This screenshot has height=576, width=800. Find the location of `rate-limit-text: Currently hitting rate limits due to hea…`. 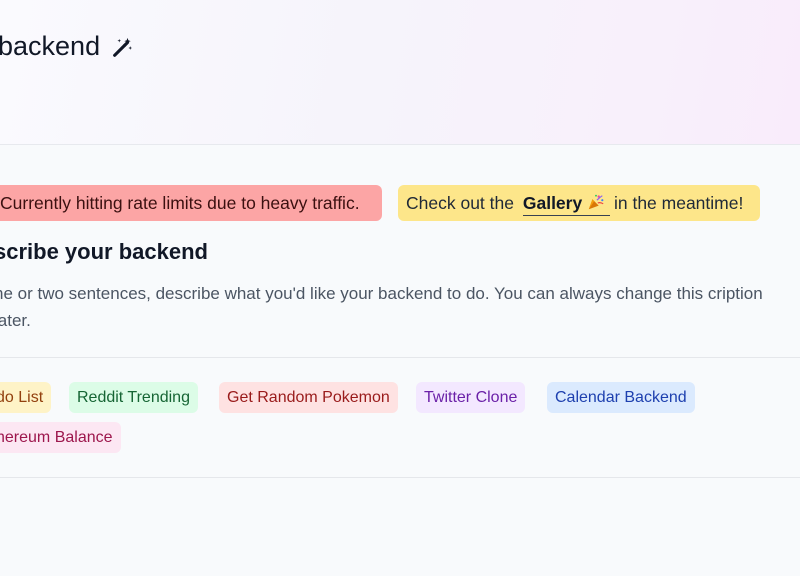

rate-limit-text: Currently hitting rate limits due to hea… is located at coordinates (180, 203).